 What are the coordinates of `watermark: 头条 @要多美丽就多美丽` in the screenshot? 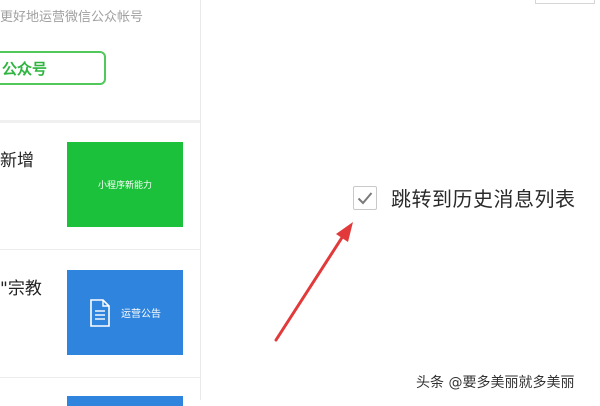 It's located at (495, 383).